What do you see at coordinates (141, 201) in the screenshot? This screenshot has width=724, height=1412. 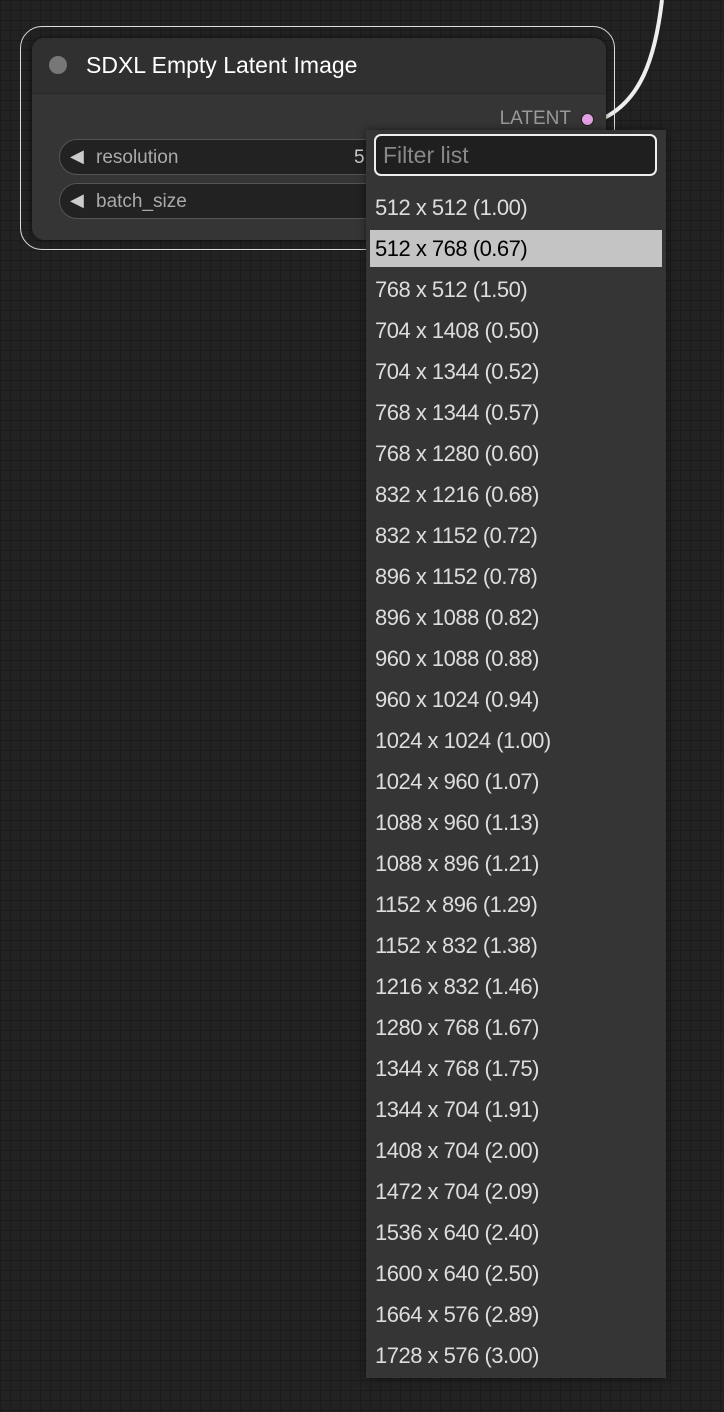 I see `widget-label: batch_size` at bounding box center [141, 201].